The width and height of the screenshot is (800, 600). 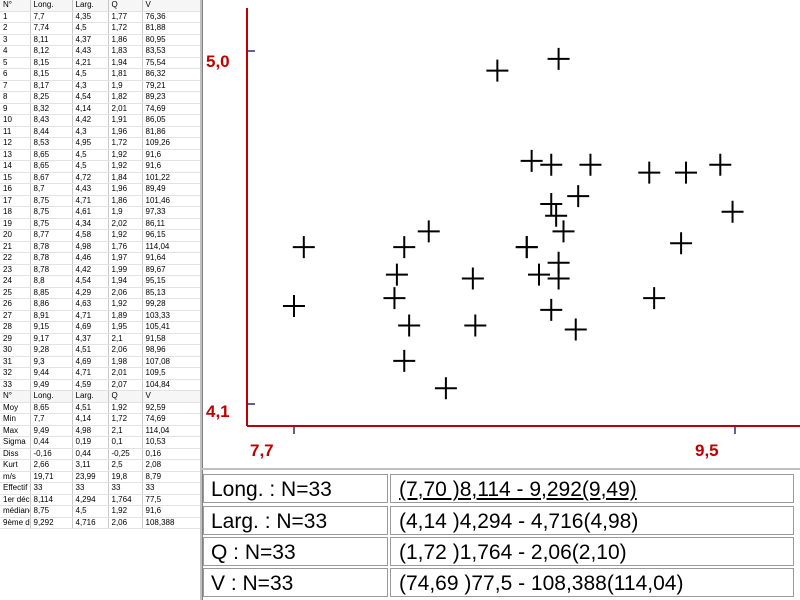 I want to click on table-cell: 98,96, so click(x=171, y=350).